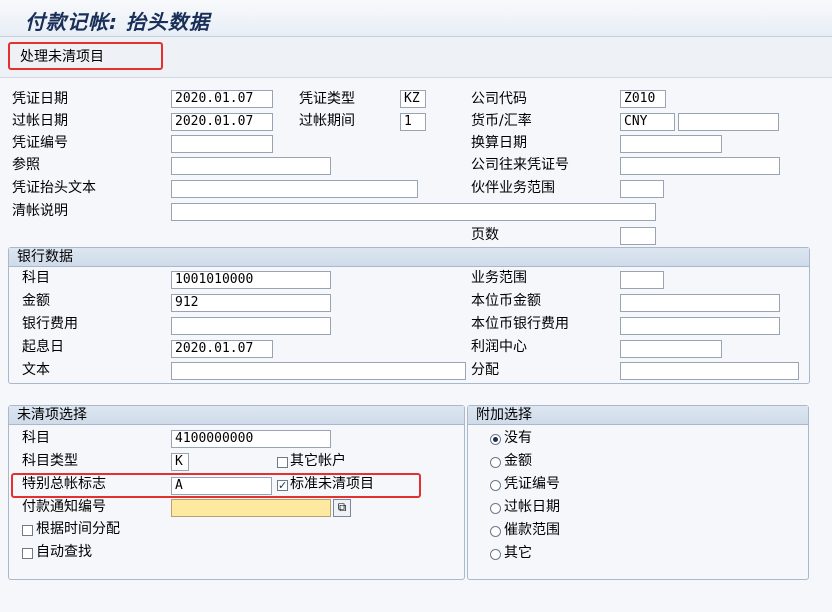  Describe the element at coordinates (251, 280) in the screenshot. I see `bank-account-field: 1001010000` at that location.